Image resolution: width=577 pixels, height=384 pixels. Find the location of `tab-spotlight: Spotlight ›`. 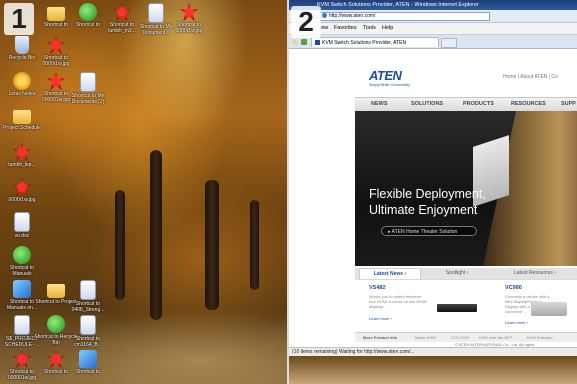

tab-spotlight: Spotlight › is located at coordinates (457, 273).